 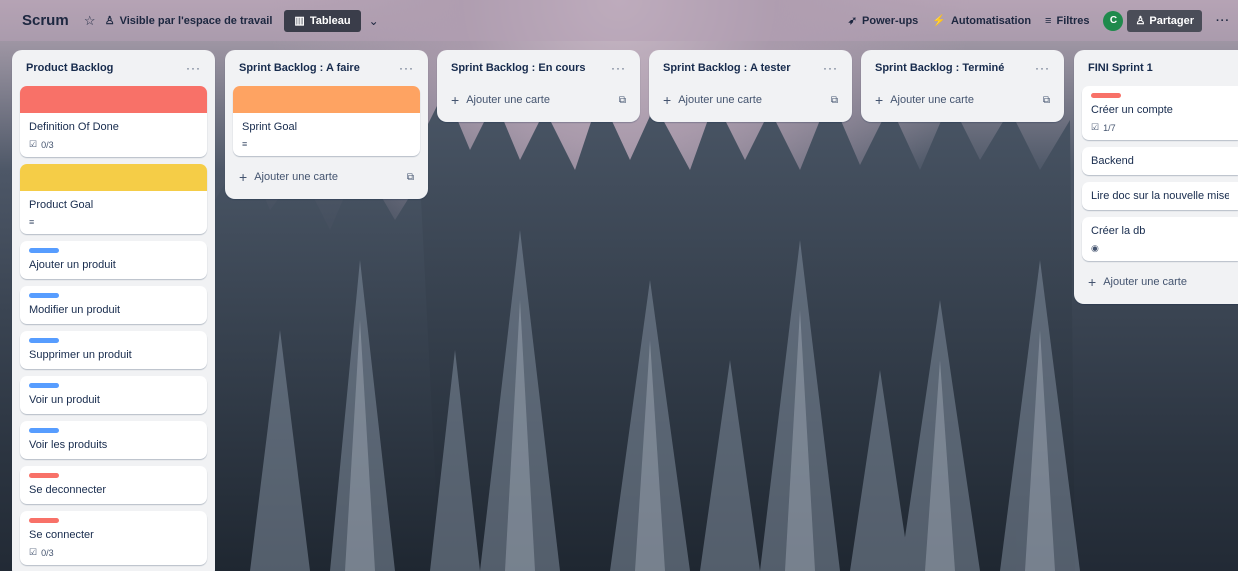 What do you see at coordinates (75, 310) in the screenshot?
I see `card-title: Modifier un produit` at bounding box center [75, 310].